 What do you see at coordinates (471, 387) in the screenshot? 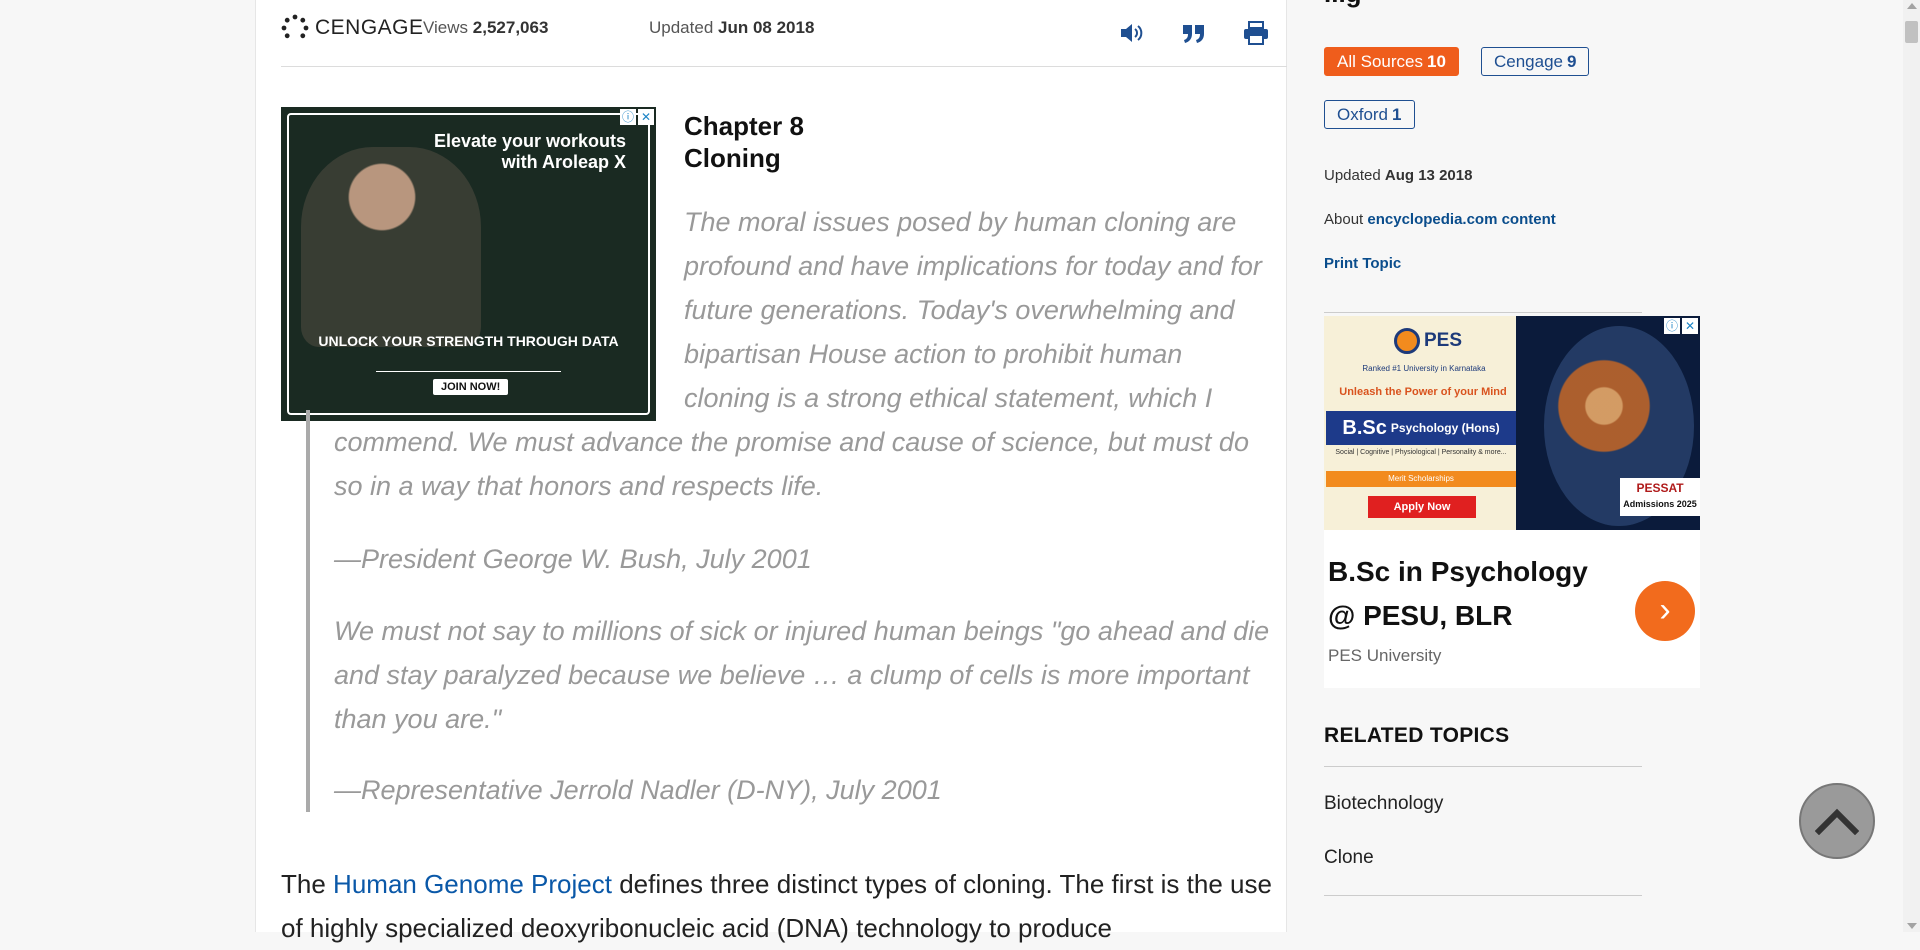
I see `ad-join-button: JOIN NOW!` at bounding box center [471, 387].